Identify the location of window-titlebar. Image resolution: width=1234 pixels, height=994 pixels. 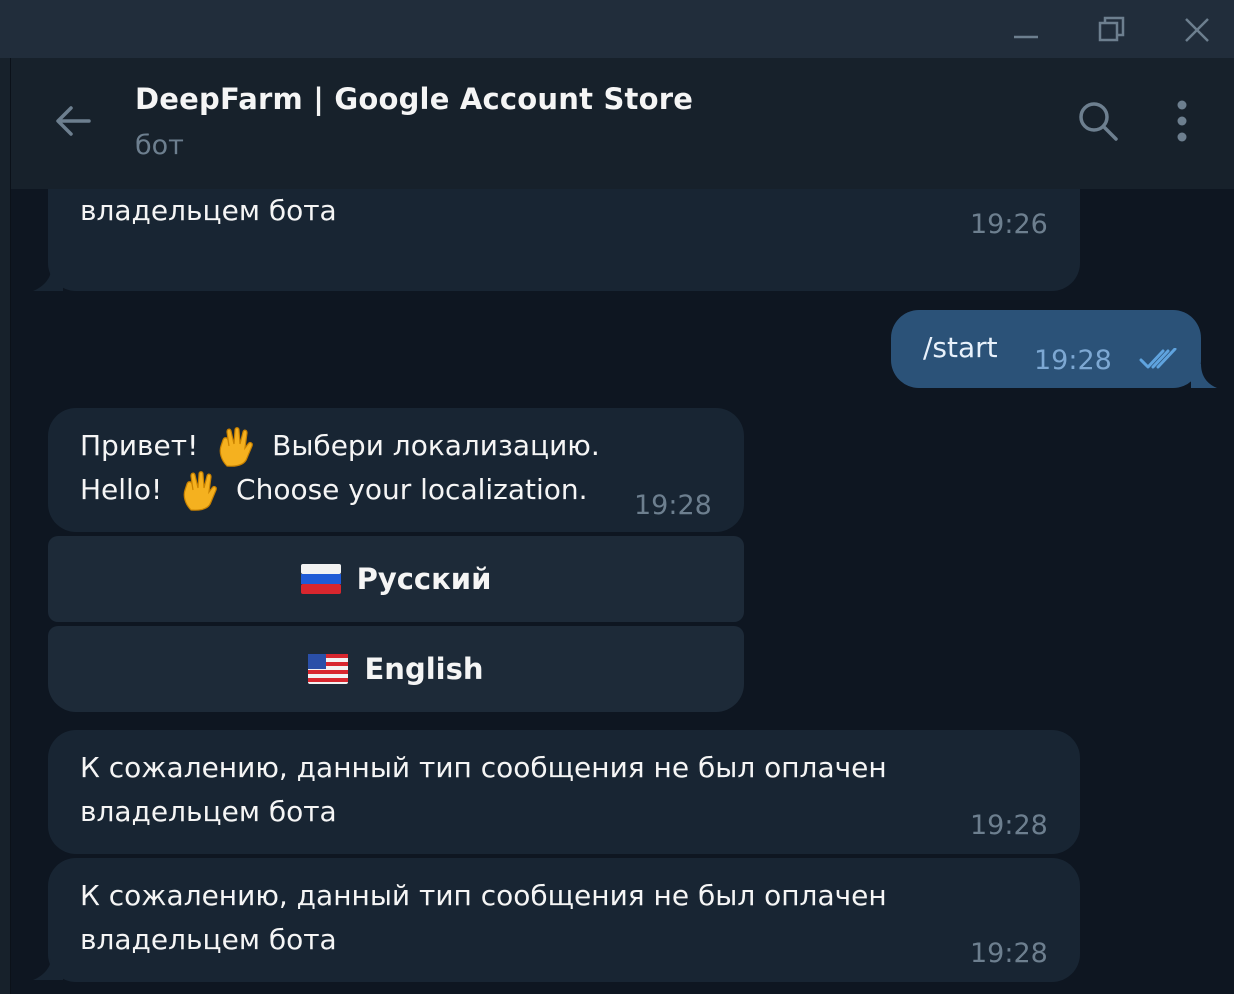
(617, 29).